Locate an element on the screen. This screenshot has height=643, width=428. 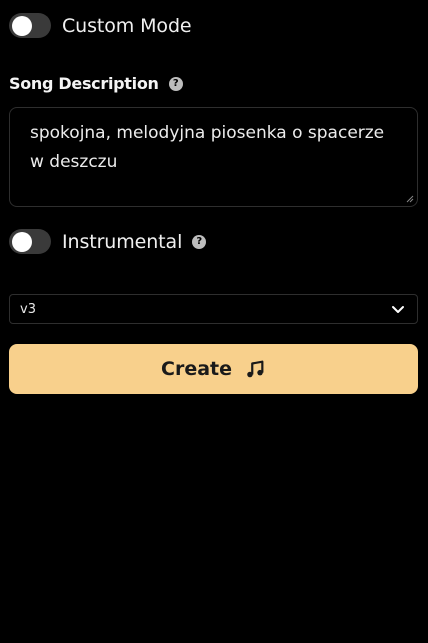
song-description-label: Song Description is located at coordinates (84, 83).